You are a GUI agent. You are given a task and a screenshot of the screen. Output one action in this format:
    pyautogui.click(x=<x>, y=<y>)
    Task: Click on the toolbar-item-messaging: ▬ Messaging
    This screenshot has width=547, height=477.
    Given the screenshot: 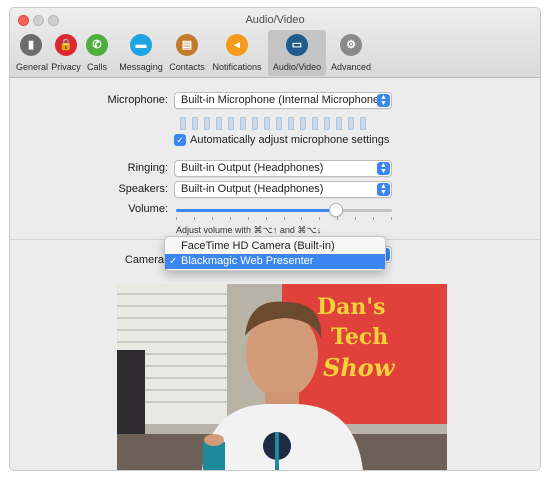 What is the action you would take?
    pyautogui.click(x=141, y=53)
    